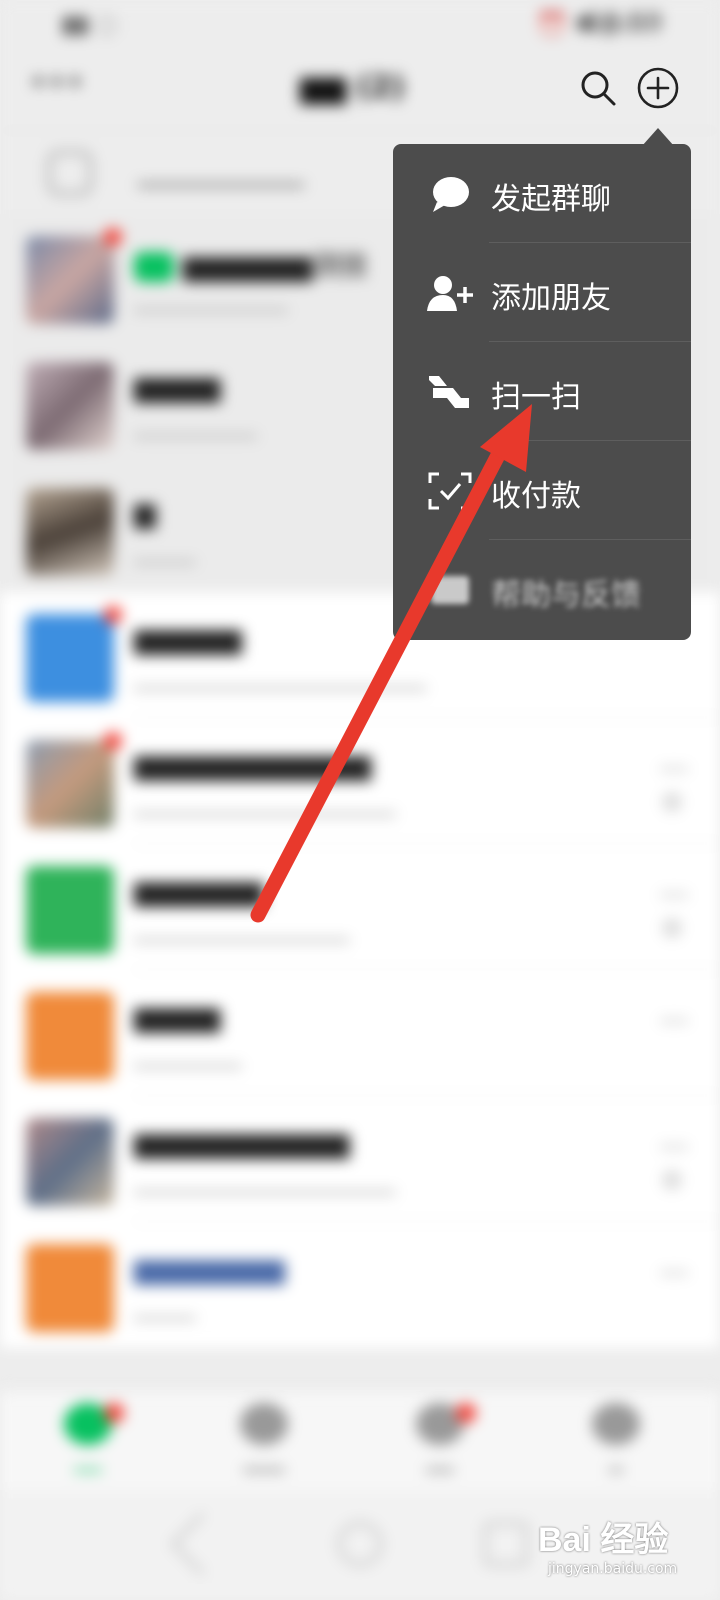 This screenshot has height=1600, width=720. I want to click on chat-preview: ▁▁▁▁▁▁▁▁▁▁▁▁▁▁▁▁▁▁▁, so click(280, 678).